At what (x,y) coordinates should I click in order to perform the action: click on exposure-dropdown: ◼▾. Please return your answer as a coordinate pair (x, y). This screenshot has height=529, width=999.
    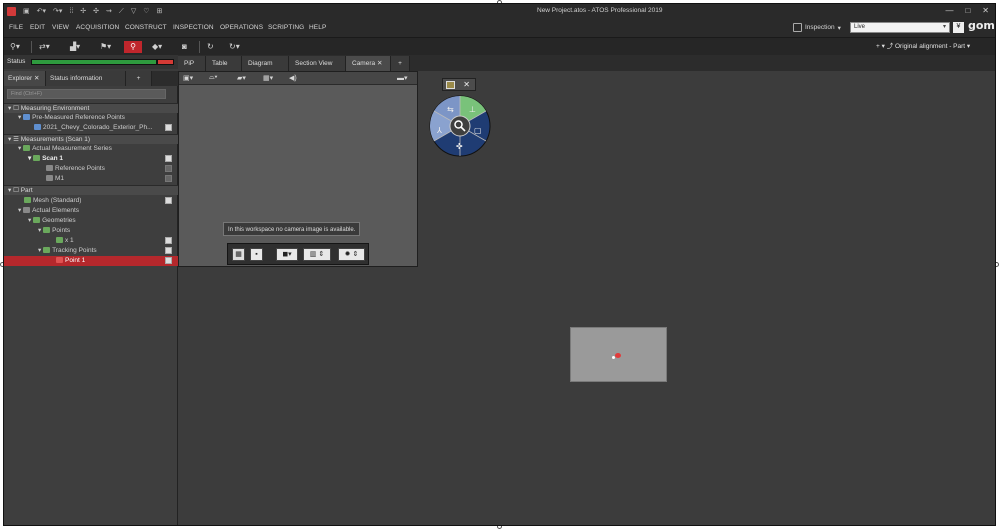
    Looking at the image, I should click on (287, 254).